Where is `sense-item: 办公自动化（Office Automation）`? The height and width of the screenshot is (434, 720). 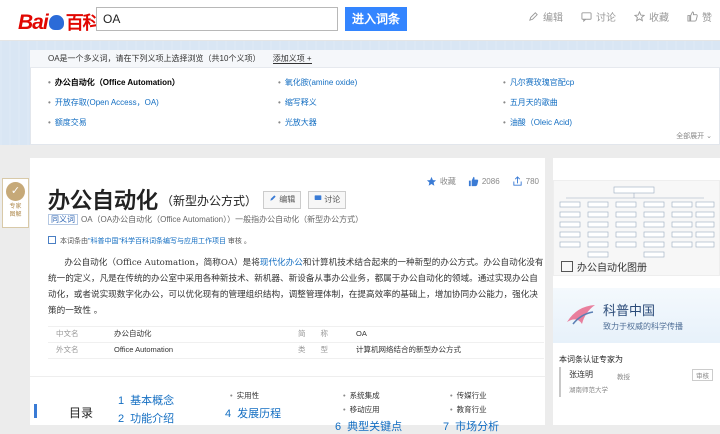 sense-item: 办公自动化（Office Automation） is located at coordinates (114, 83).